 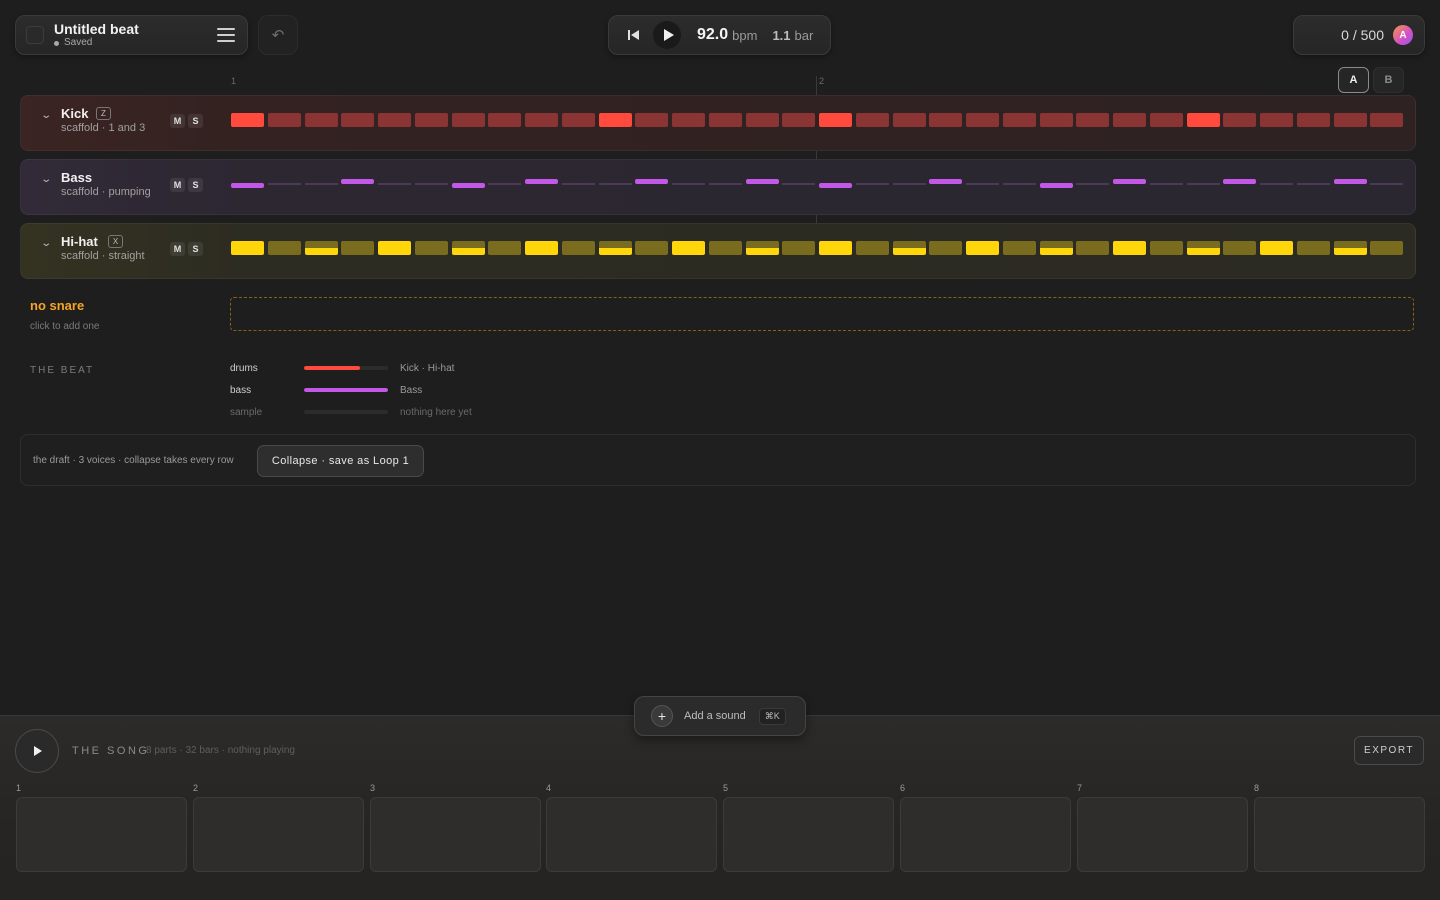 I want to click on collapse-save-loop-button: Collapse · save as Loop 1, so click(x=340, y=461).